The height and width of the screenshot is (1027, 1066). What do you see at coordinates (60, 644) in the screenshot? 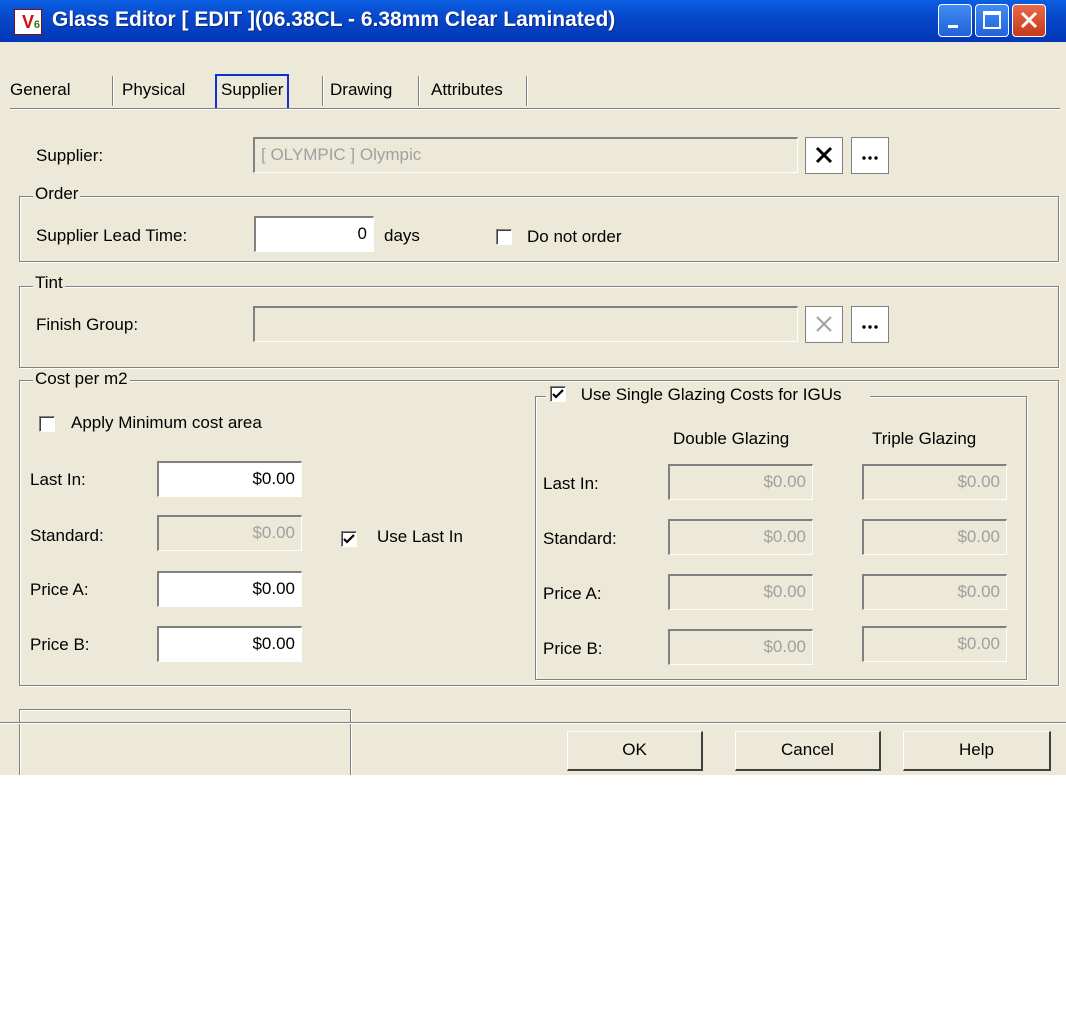
I see `price-b-label: Price B:` at bounding box center [60, 644].